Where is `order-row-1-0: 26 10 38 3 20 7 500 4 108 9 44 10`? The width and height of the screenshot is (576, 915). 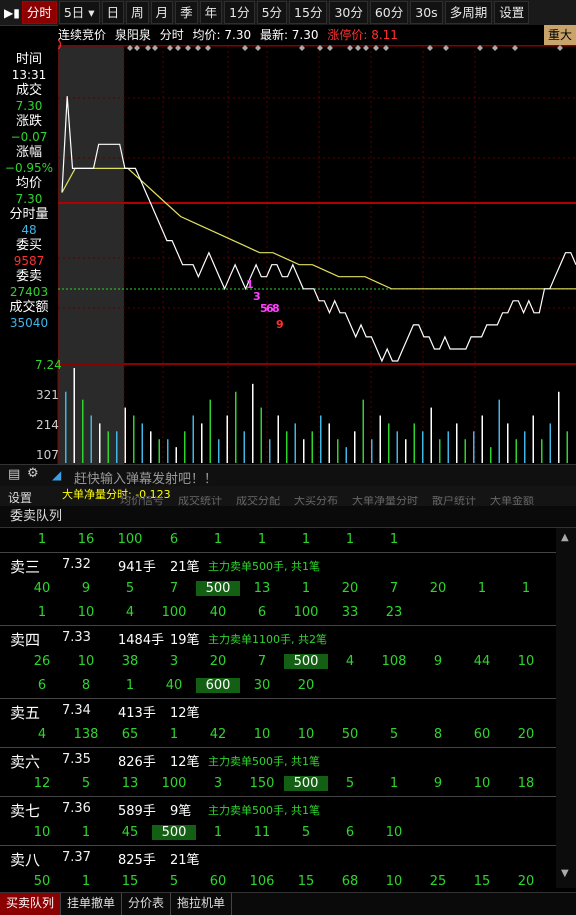 order-row-1-0: 26 10 38 3 20 7 500 4 108 9 44 10 is located at coordinates (278, 662).